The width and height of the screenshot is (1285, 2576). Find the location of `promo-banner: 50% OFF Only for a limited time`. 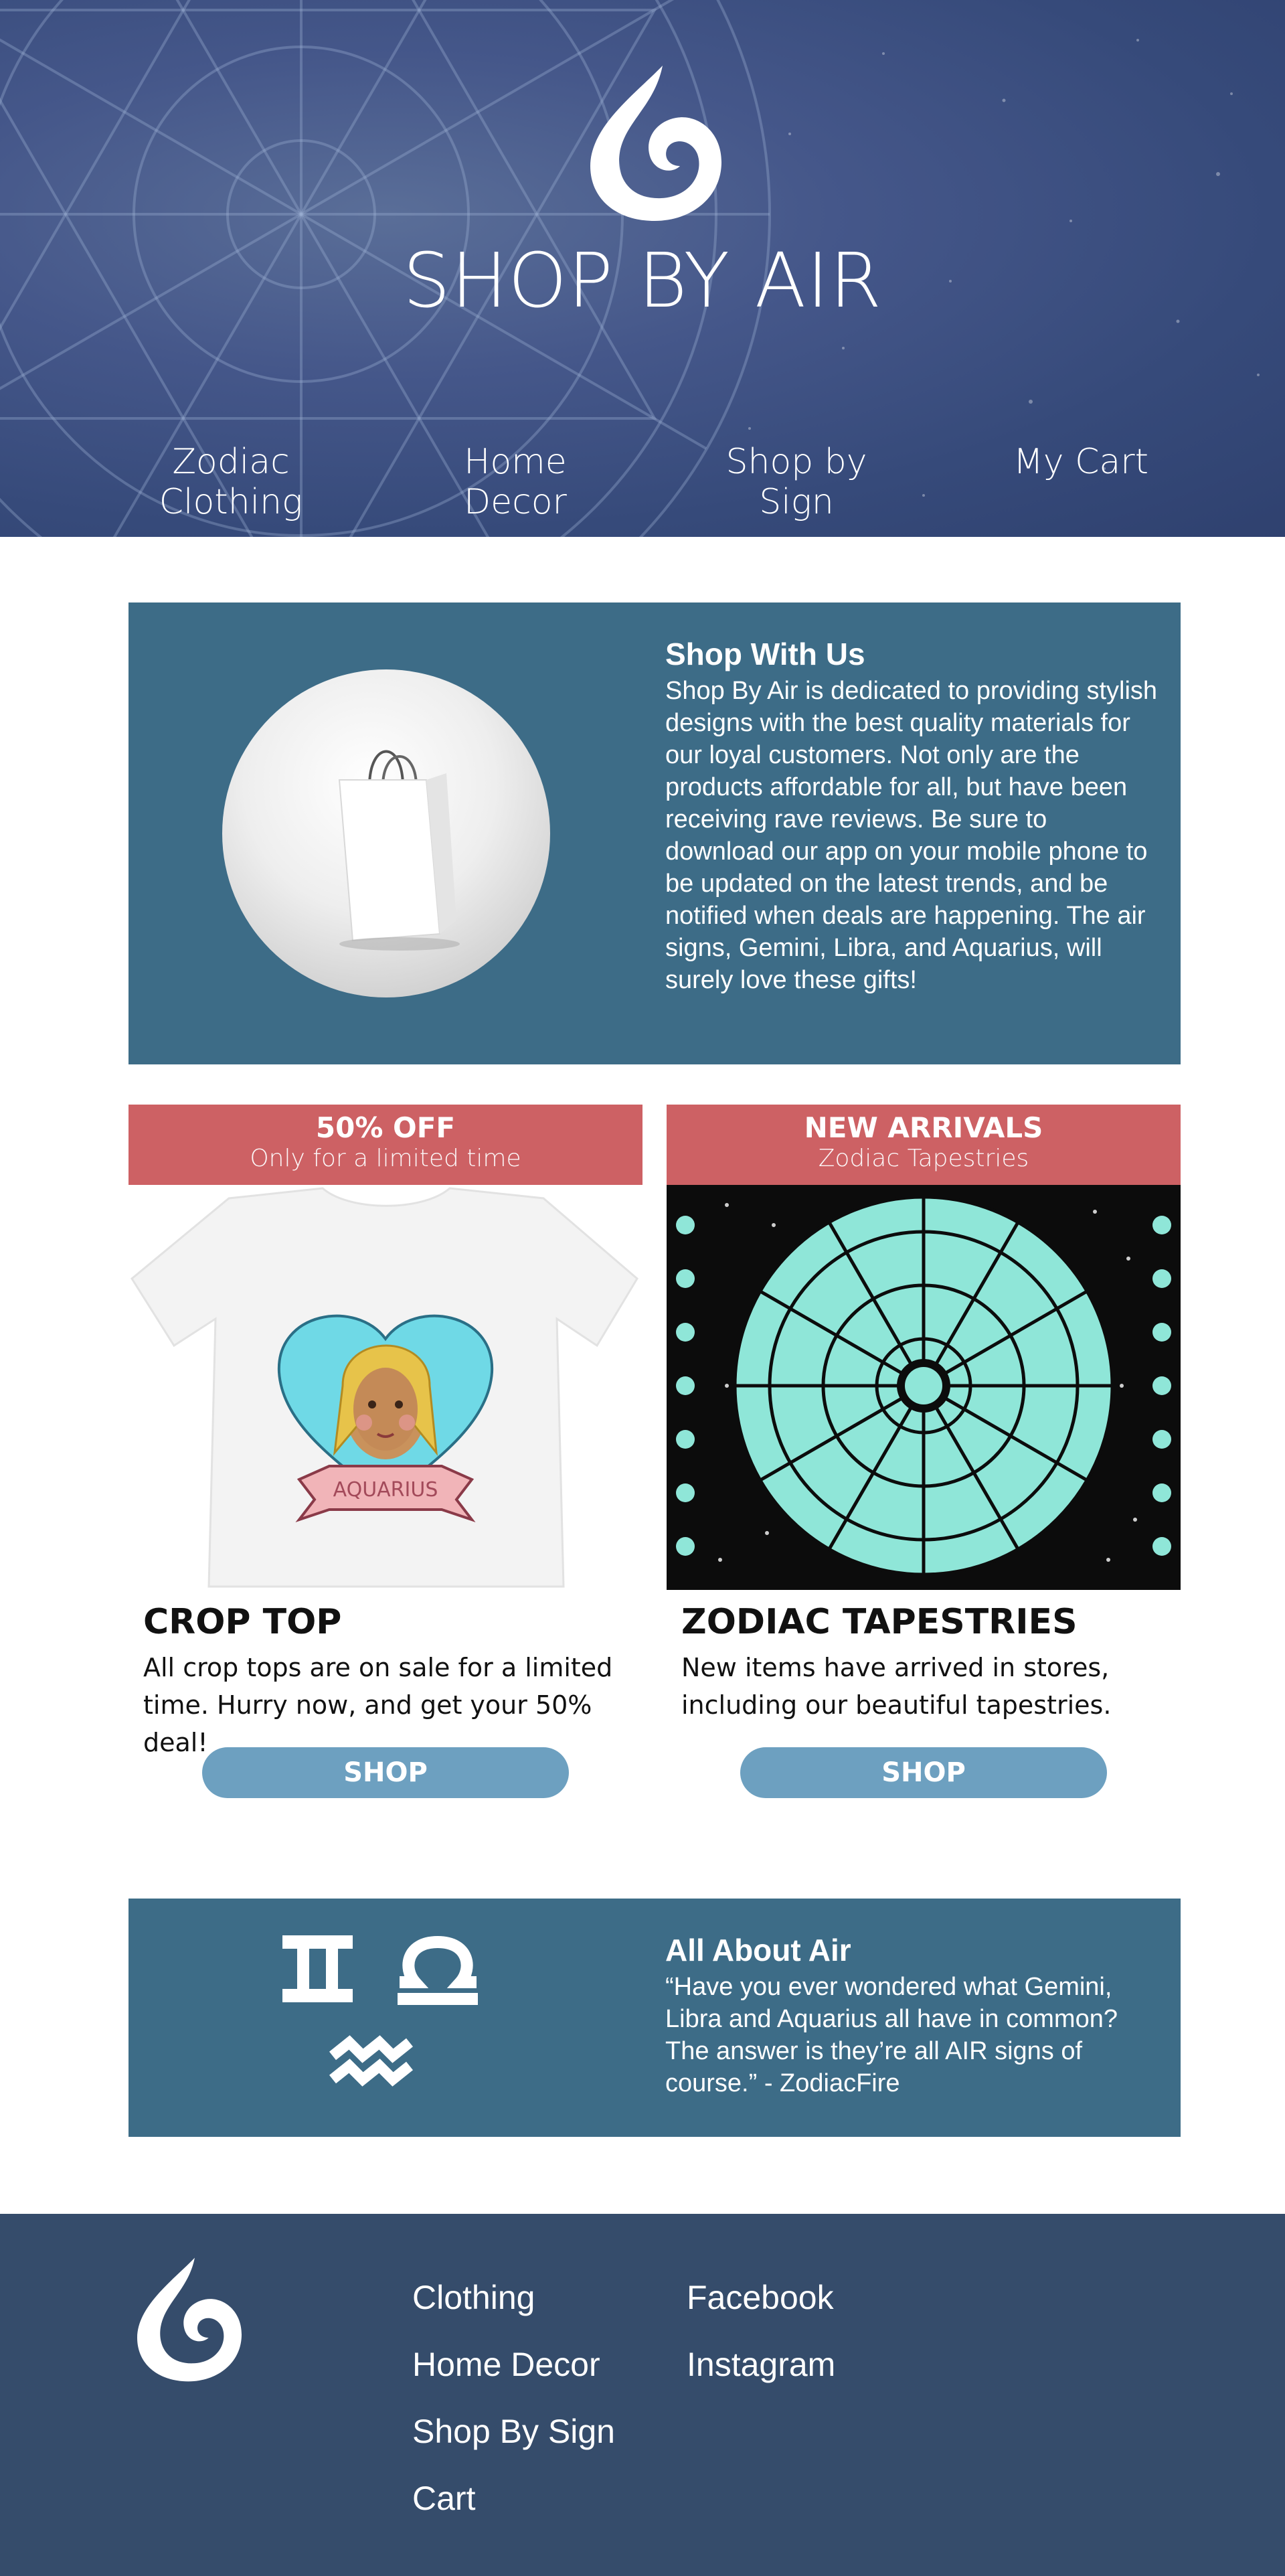

promo-banner: 50% OFF Only for a limited time is located at coordinates (385, 1145).